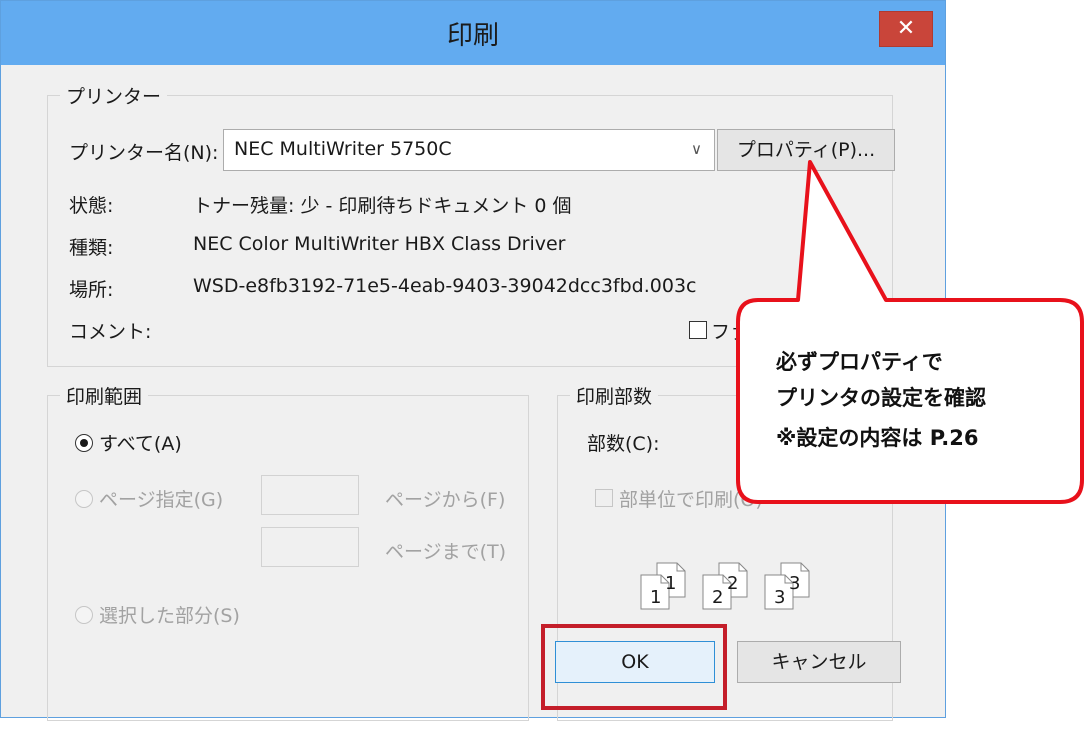 This screenshot has height=729, width=1089. Describe the element at coordinates (169, 616) in the screenshot. I see `range-selection-label: 選択した部分(S)` at that location.